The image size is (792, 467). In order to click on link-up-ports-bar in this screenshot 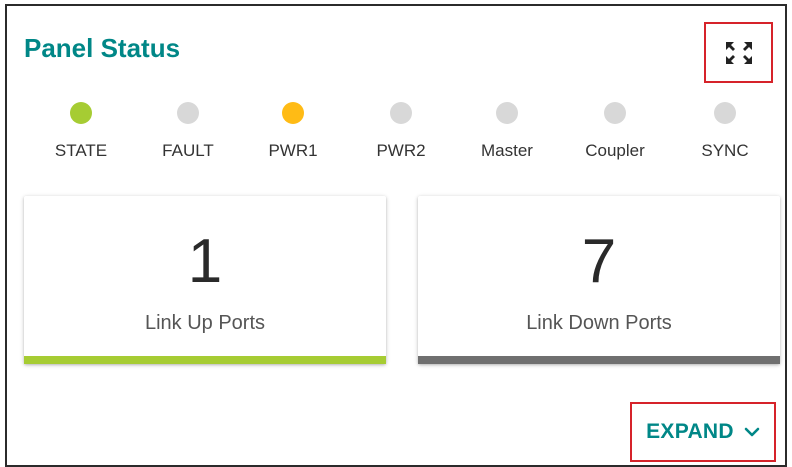, I will do `click(205, 360)`.